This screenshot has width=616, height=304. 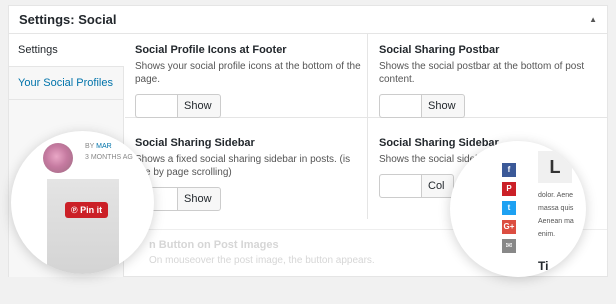 What do you see at coordinates (66, 50) in the screenshot?
I see `tab-settings: Settings` at bounding box center [66, 50].